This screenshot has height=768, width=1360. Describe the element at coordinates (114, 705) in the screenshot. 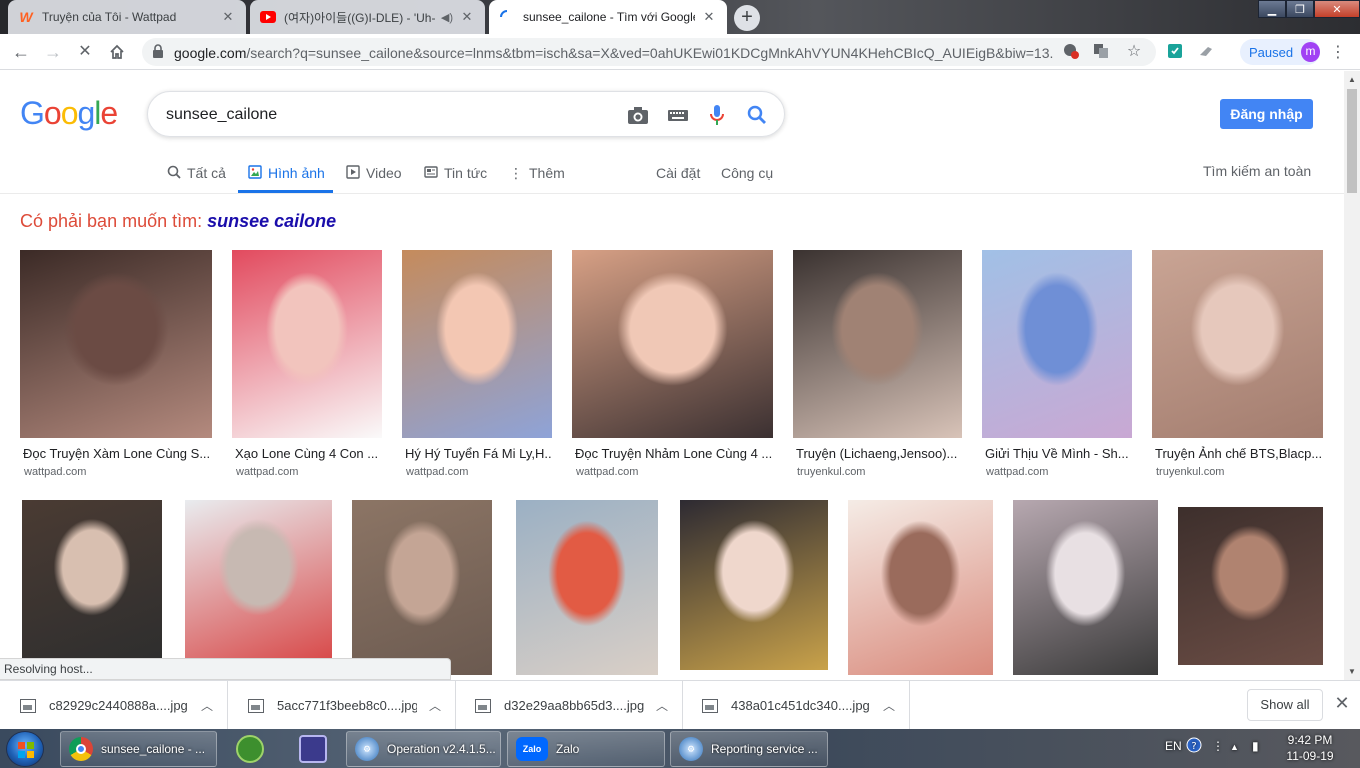

I see `download-item: c82929c2440888a....jpg ︿` at that location.